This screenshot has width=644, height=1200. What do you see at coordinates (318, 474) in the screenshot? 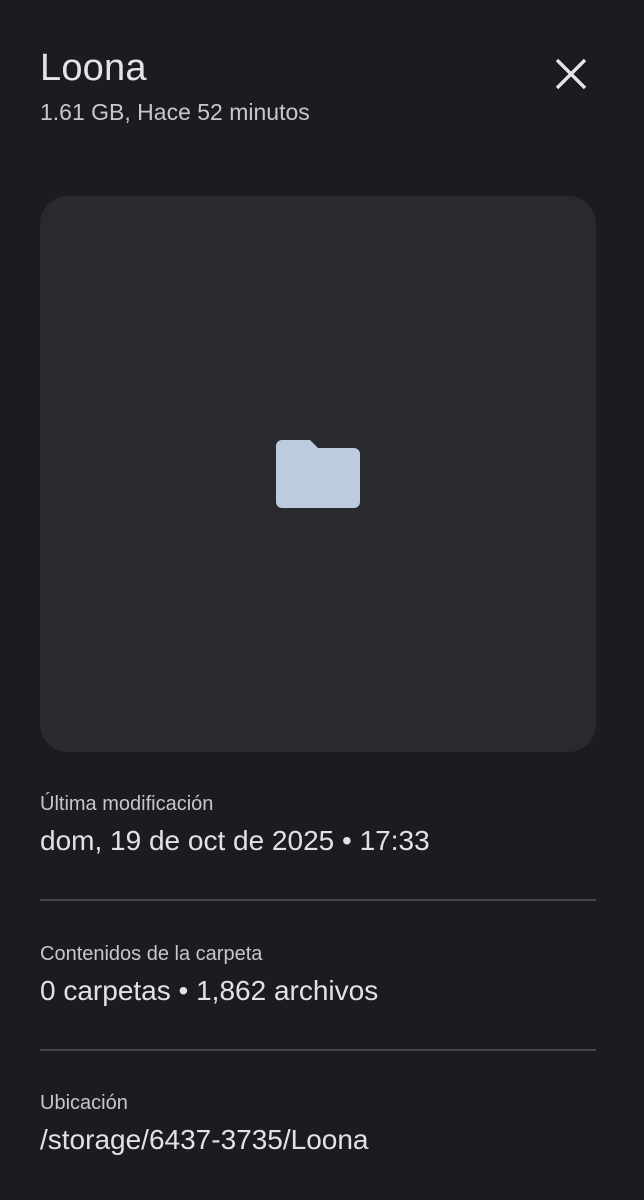
I see `folder-icon` at bounding box center [318, 474].